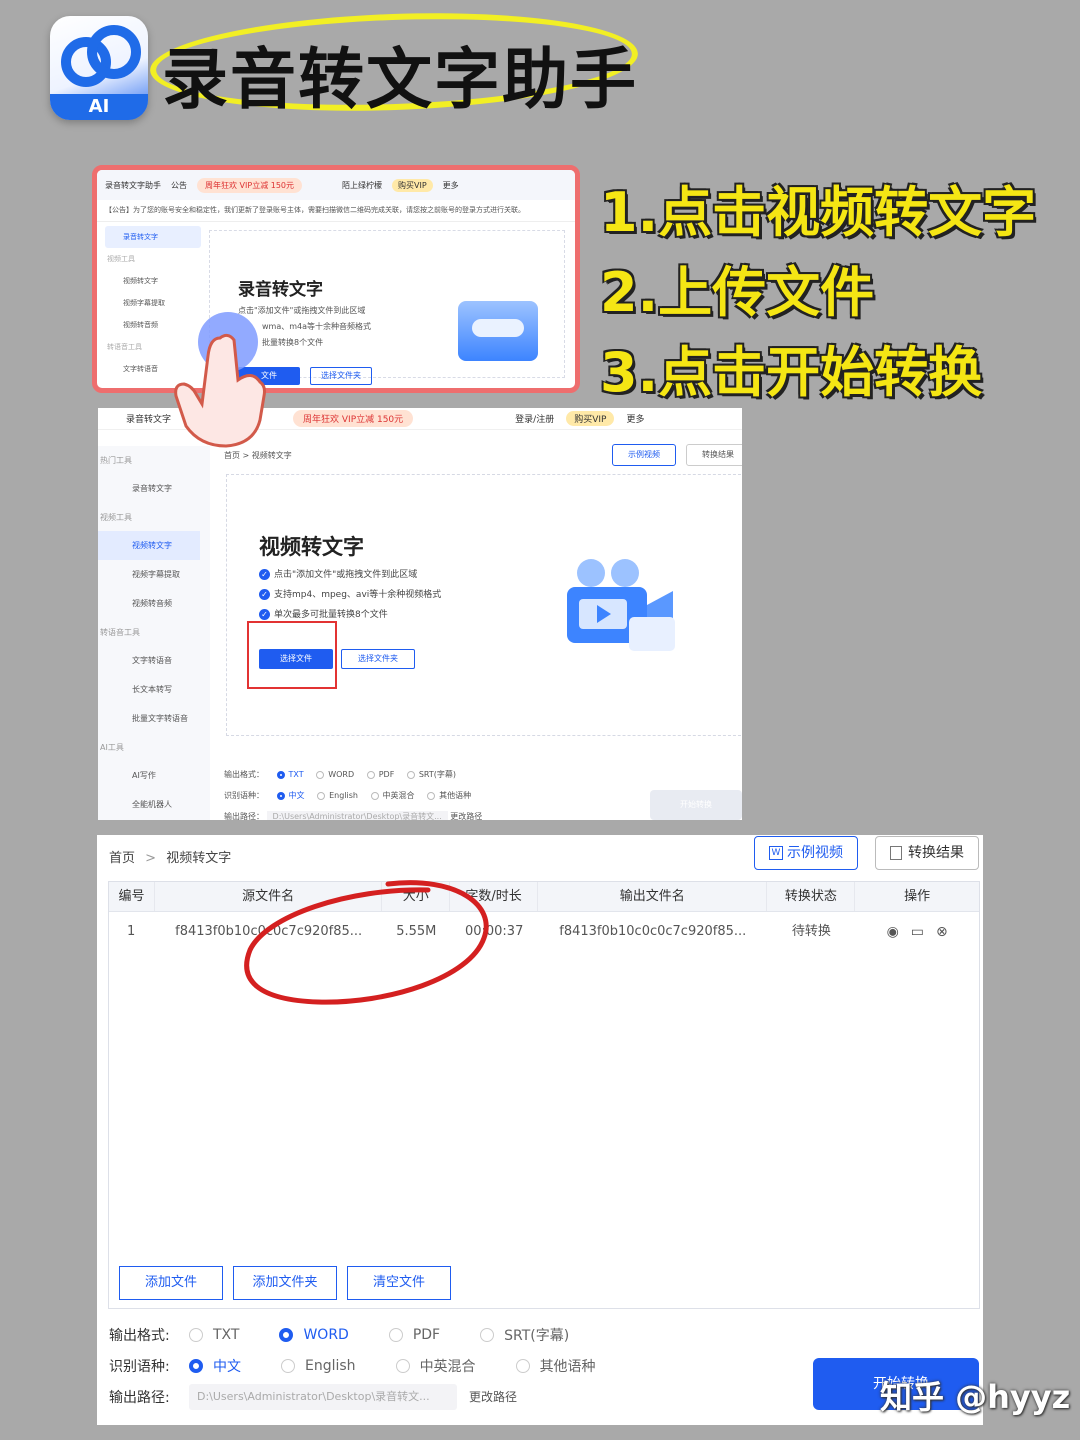 The height and width of the screenshot is (1440, 1080). I want to click on app-logo: AI, so click(99, 68).